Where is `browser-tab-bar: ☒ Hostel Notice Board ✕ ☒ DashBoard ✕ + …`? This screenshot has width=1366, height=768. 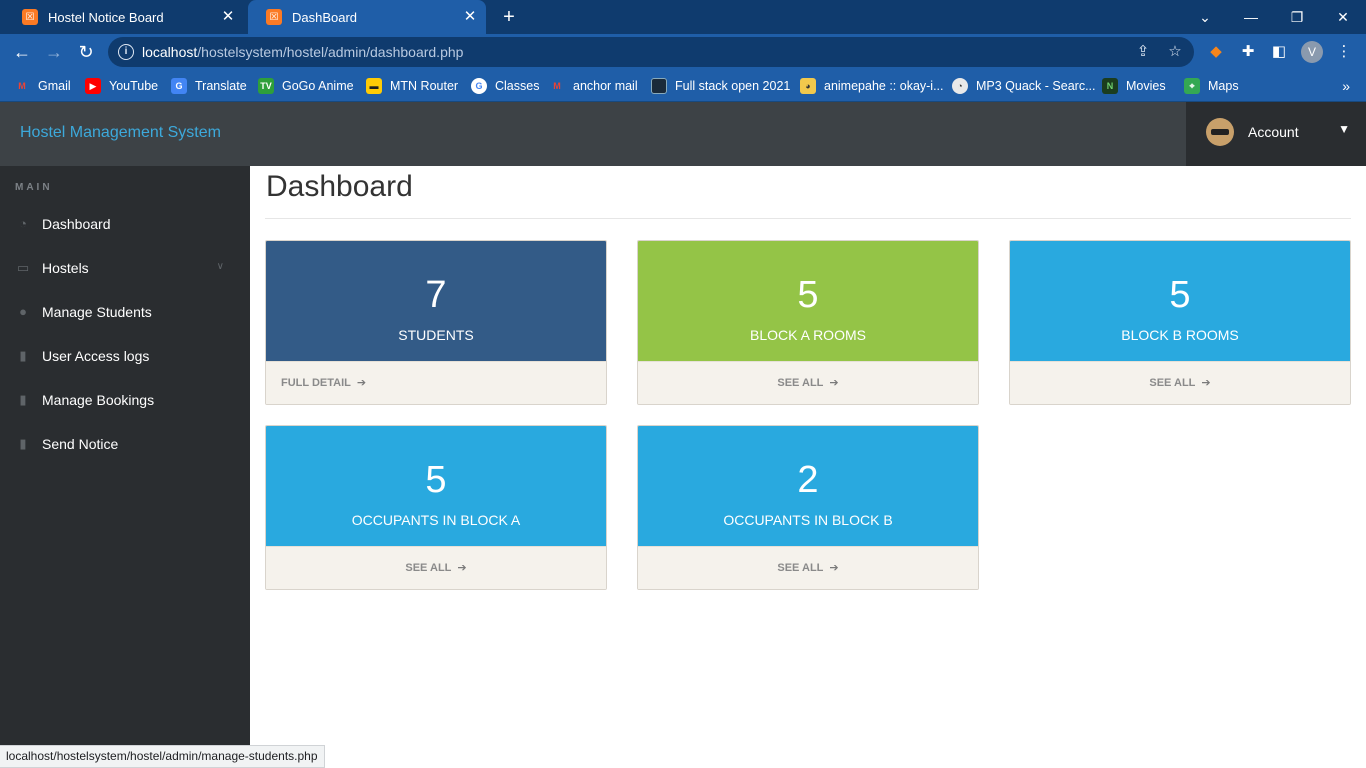
browser-tab-bar: ☒ Hostel Notice Board ✕ ☒ DashBoard ✕ + … is located at coordinates (683, 17).